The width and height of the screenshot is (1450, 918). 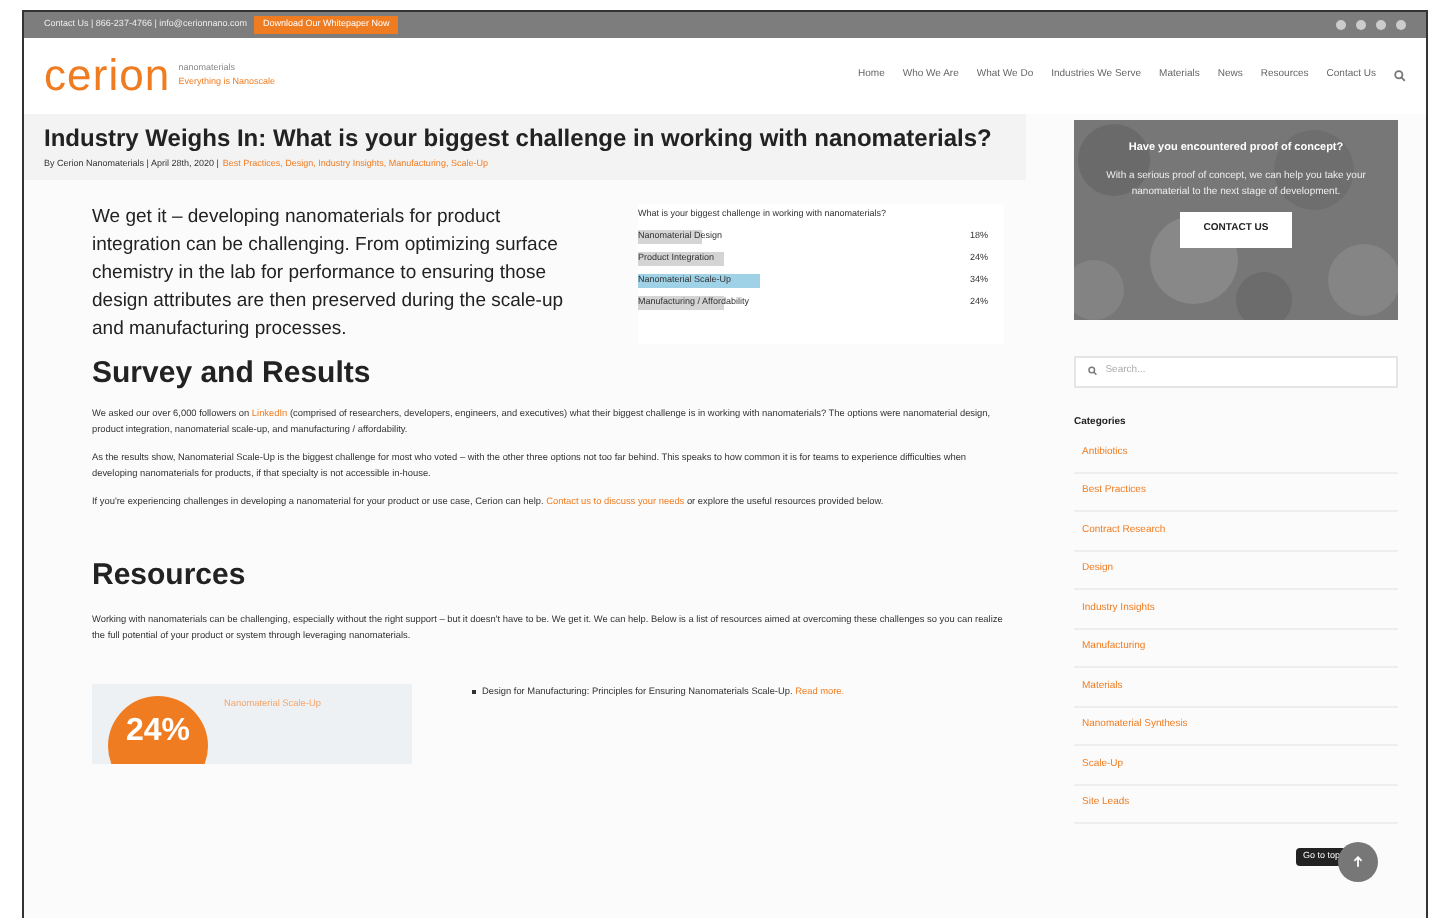 What do you see at coordinates (518, 138) in the screenshot?
I see `post-title: Industry Weighs In: What is your biggest challenge in working with nanomaterials?` at bounding box center [518, 138].